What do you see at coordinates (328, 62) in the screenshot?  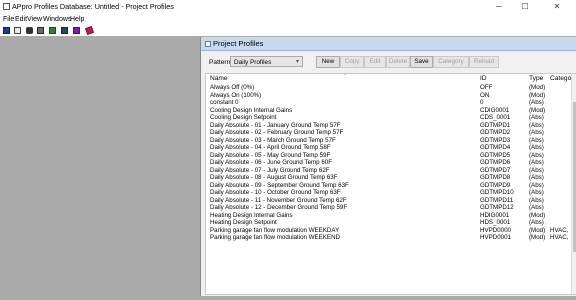 I see `new-button: New` at bounding box center [328, 62].